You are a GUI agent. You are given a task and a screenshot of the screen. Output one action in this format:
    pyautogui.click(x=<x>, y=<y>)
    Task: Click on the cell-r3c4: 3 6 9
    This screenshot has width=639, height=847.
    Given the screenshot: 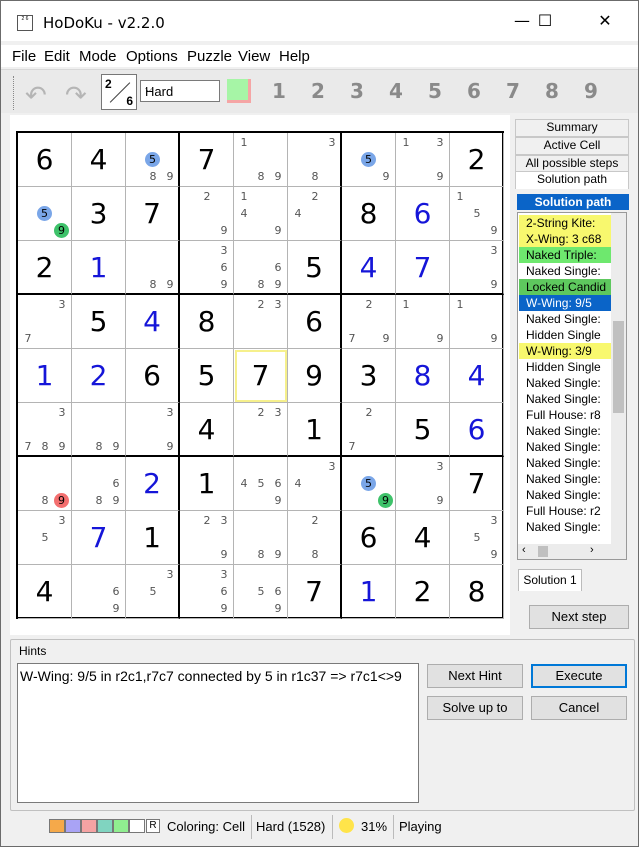 What is the action you would take?
    pyautogui.click(x=207, y=268)
    